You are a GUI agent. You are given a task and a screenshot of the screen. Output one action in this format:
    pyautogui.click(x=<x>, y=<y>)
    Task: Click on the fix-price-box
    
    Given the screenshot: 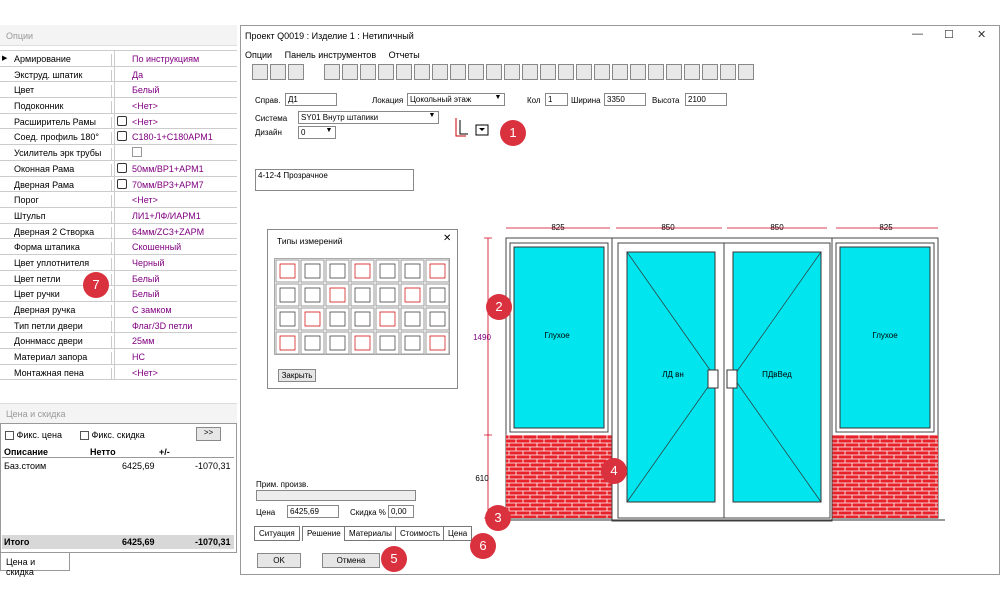 What is the action you would take?
    pyautogui.click(x=9, y=436)
    